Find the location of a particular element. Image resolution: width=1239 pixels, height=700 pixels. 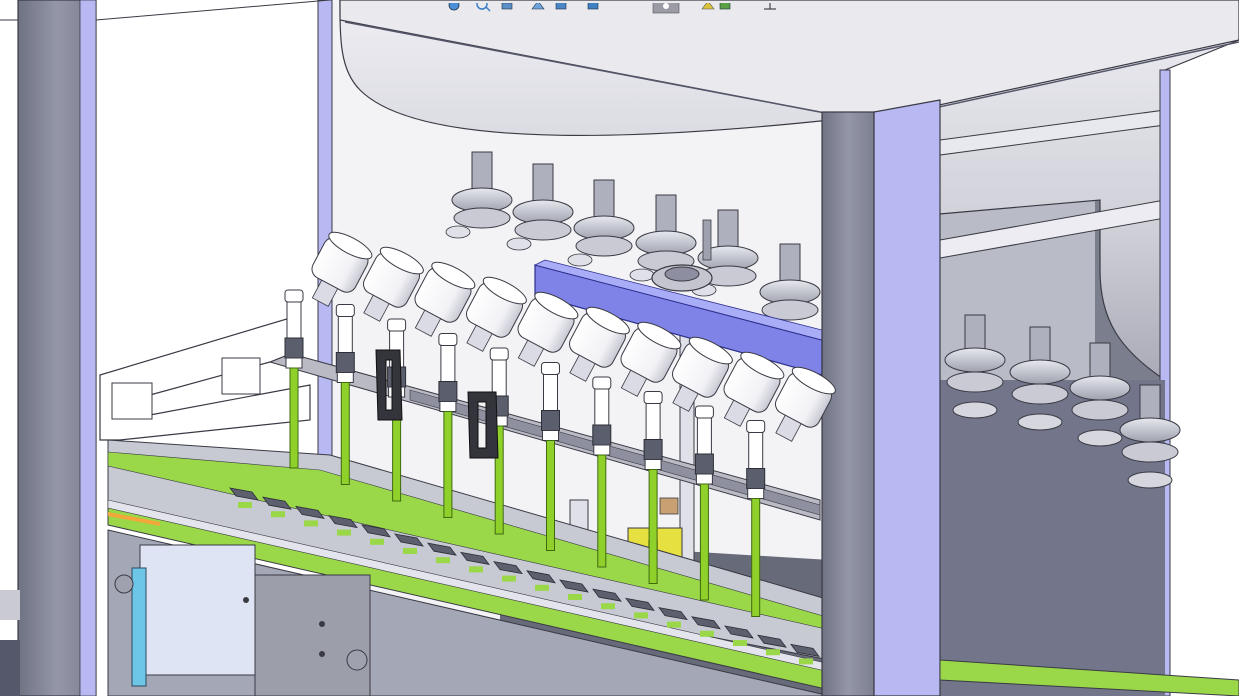

hide-show-icon is located at coordinates (454, 5).